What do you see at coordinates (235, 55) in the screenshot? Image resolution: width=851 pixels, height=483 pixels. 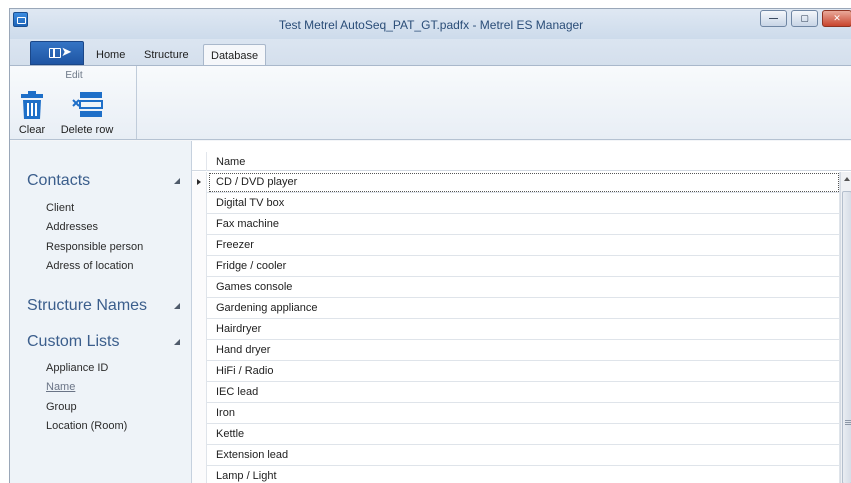 I see `tab-database: Database` at bounding box center [235, 55].